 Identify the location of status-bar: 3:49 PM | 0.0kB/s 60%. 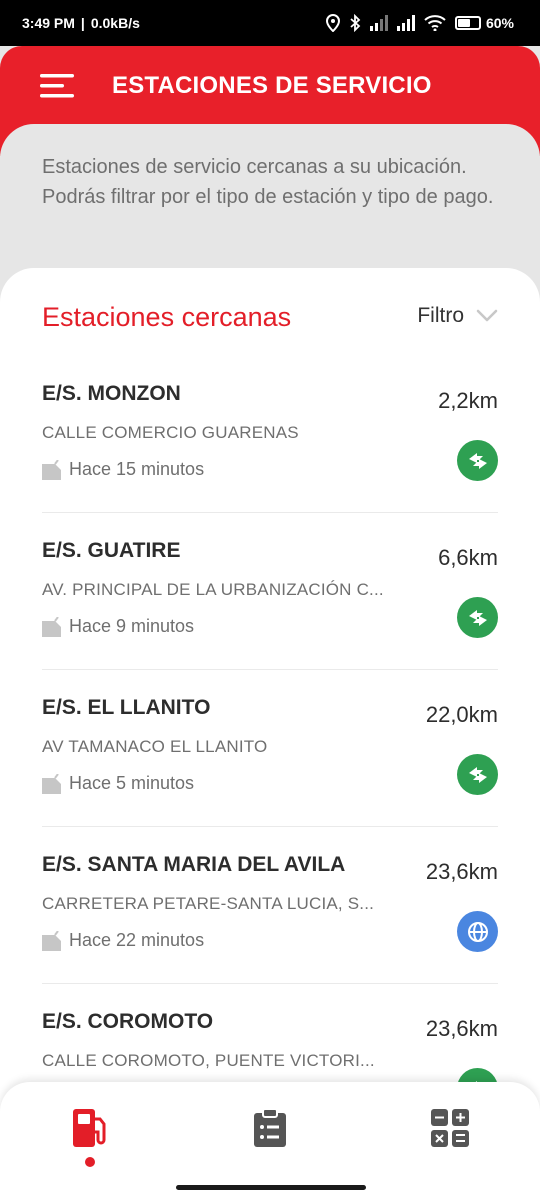
(270, 23).